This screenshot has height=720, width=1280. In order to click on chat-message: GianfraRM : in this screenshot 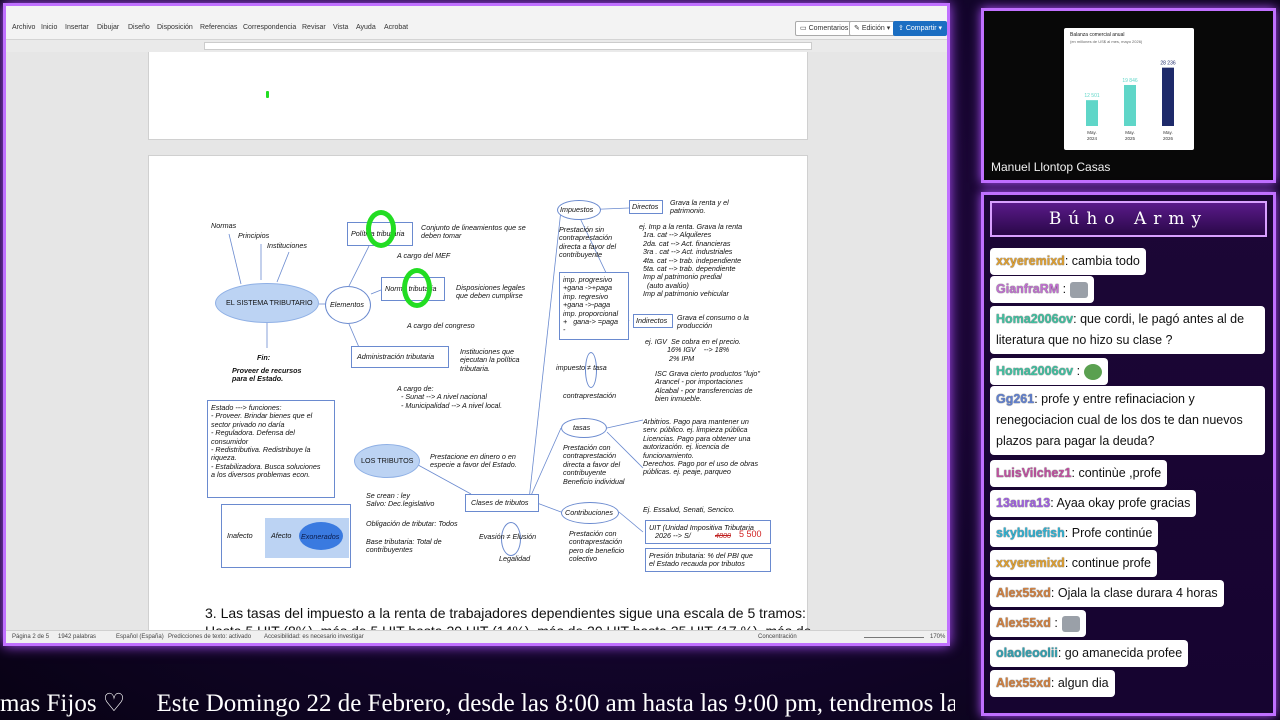, I will do `click(1042, 289)`.